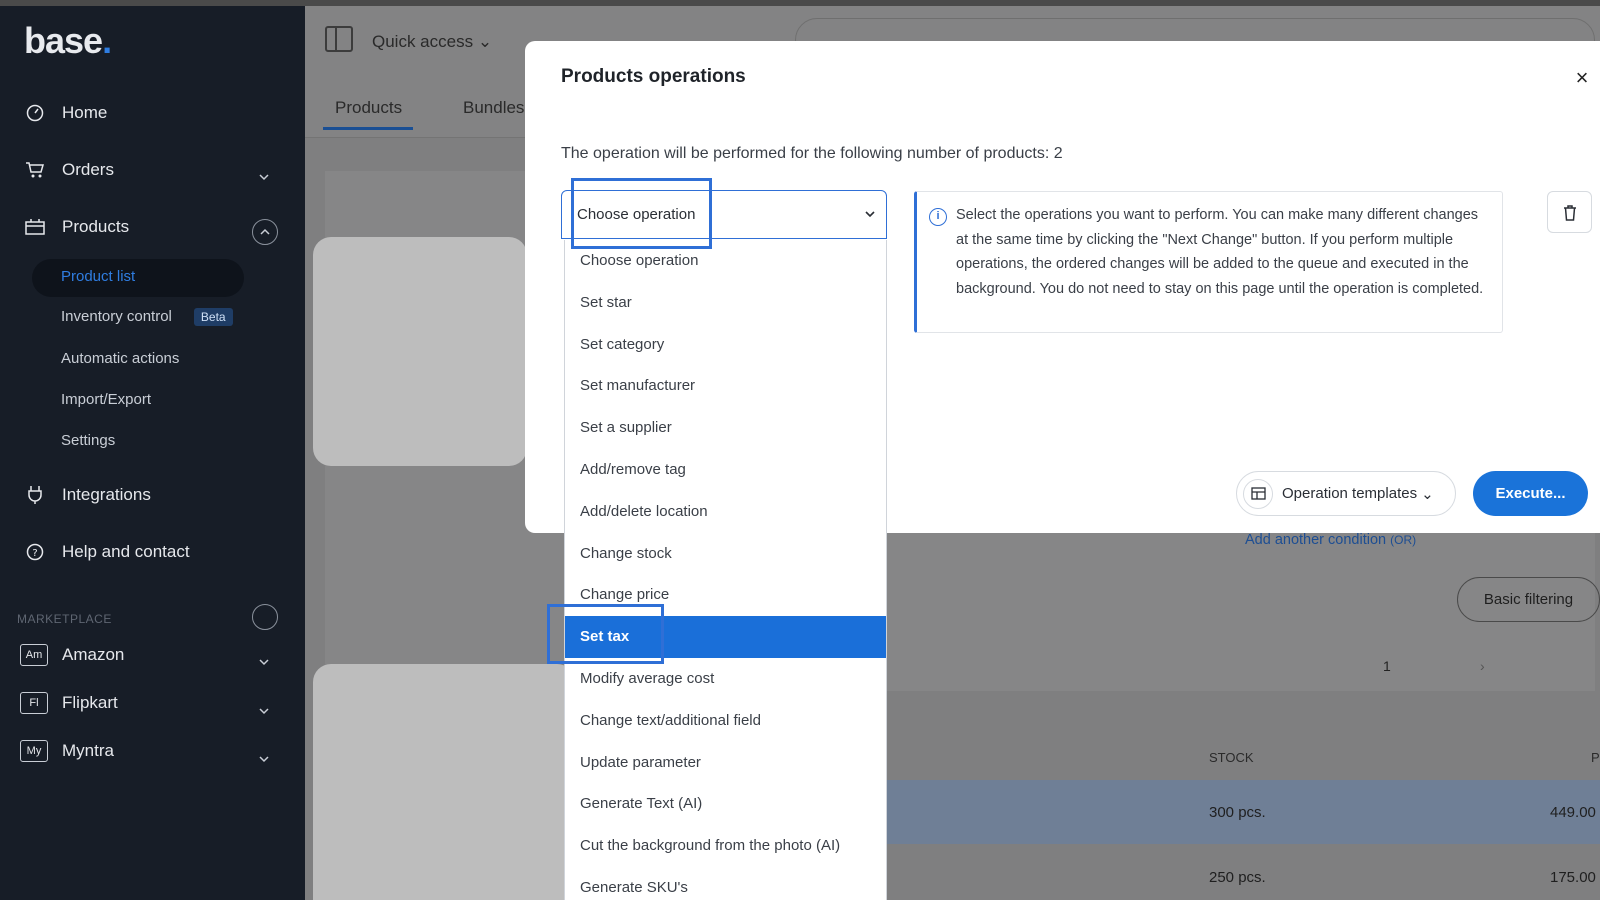 The image size is (1600, 900). Describe the element at coordinates (1573, 812) in the screenshot. I see `cell-price: 449.00` at that location.